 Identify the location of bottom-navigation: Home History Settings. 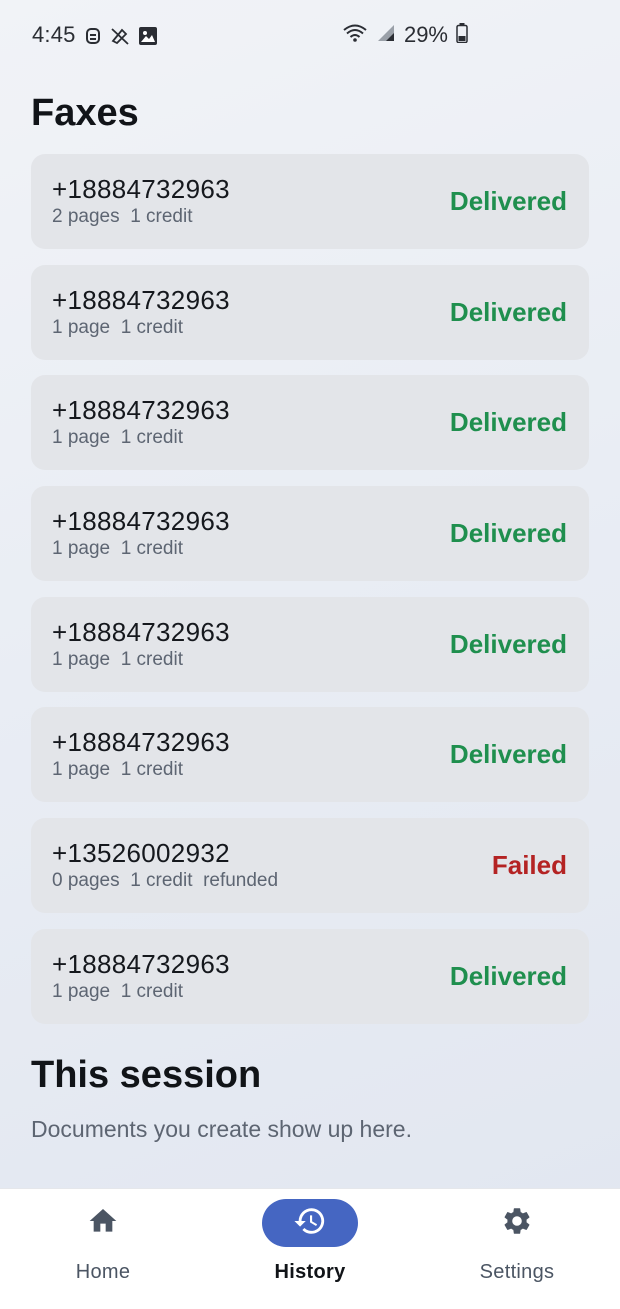
(310, 1248).